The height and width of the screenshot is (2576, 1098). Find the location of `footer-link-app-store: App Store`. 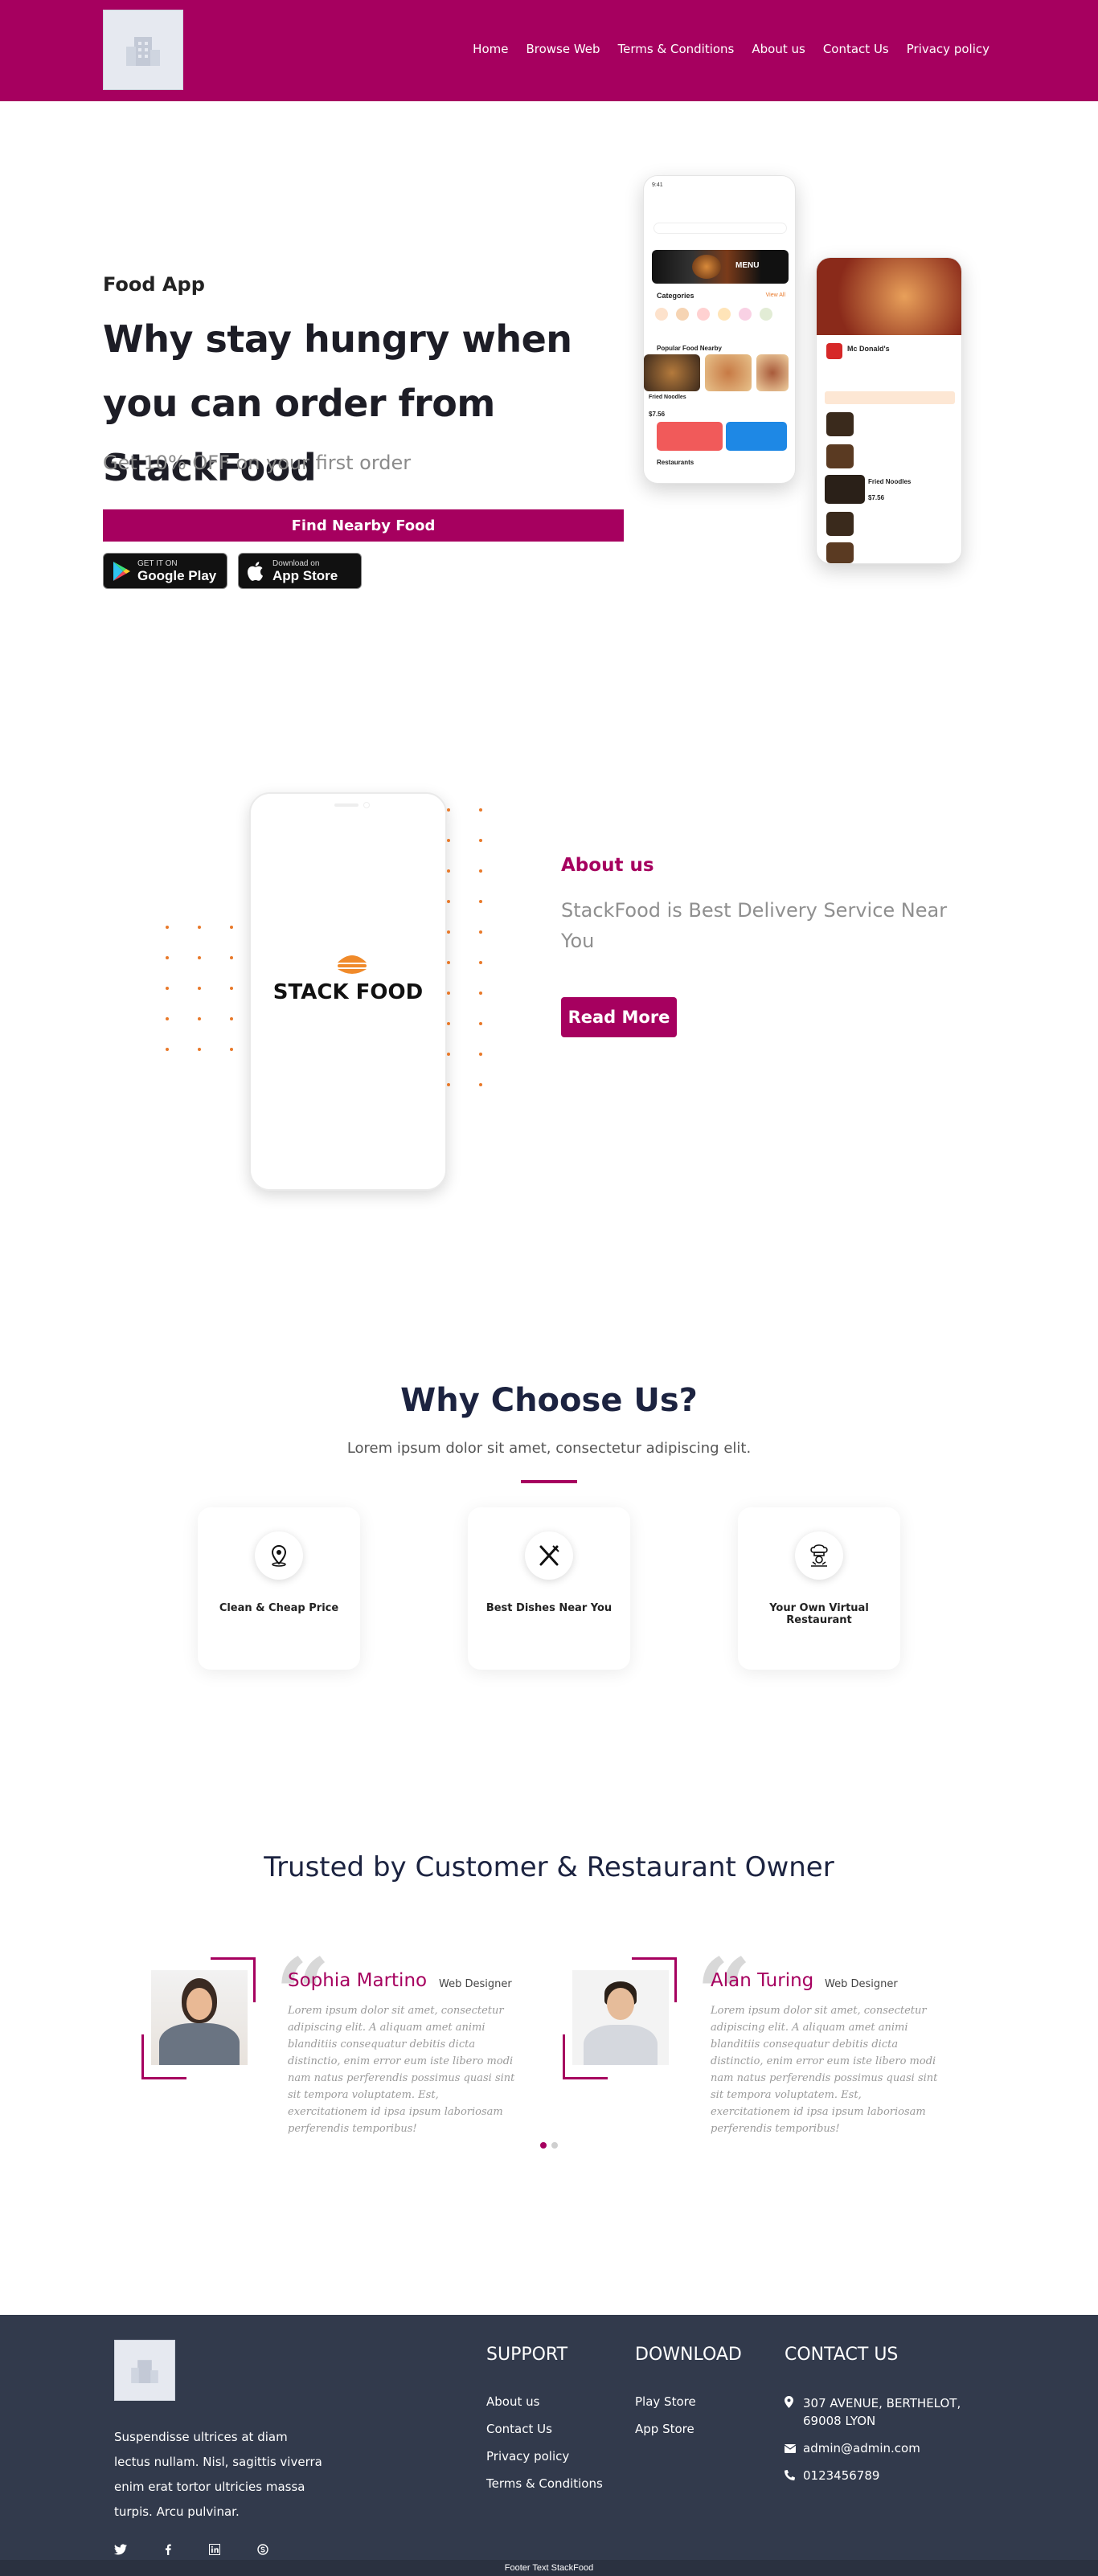

footer-link-app-store: App Store is located at coordinates (664, 2429).